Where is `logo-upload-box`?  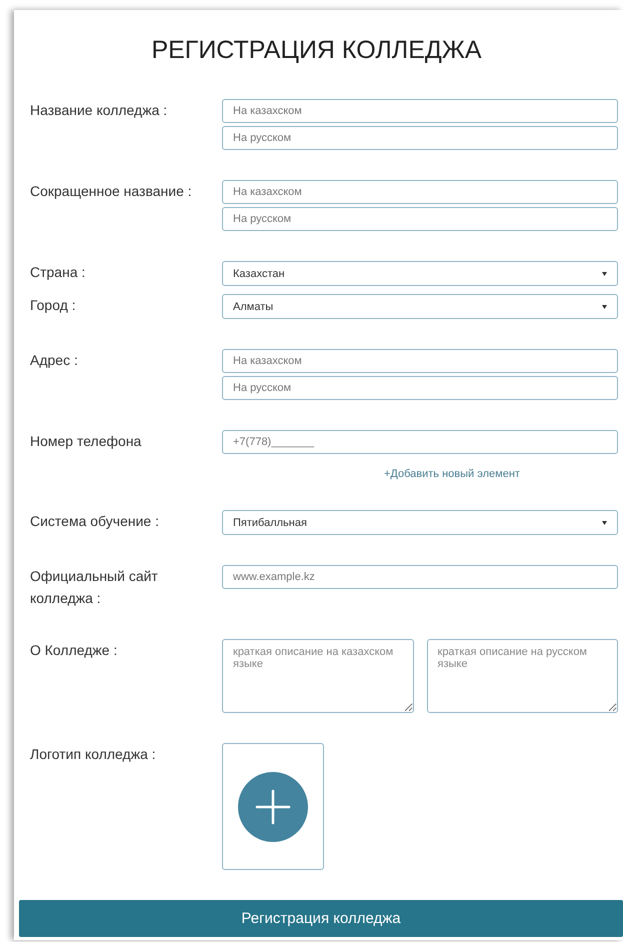
logo-upload-box is located at coordinates (273, 806).